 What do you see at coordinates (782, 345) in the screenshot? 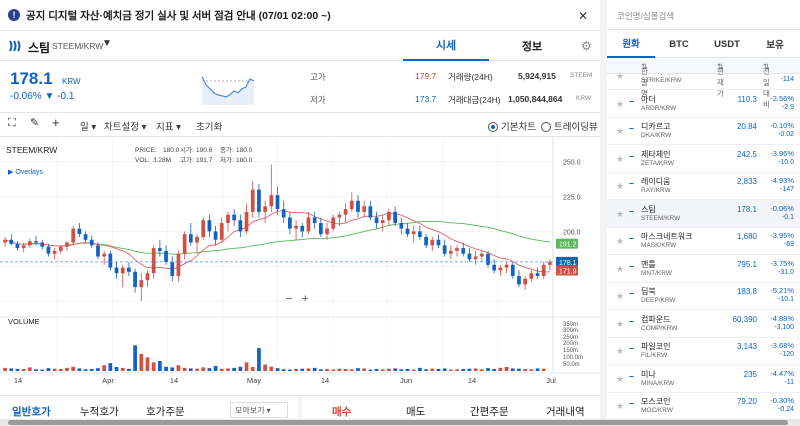
I see `coin-change-rate: -3.68%` at bounding box center [782, 345].